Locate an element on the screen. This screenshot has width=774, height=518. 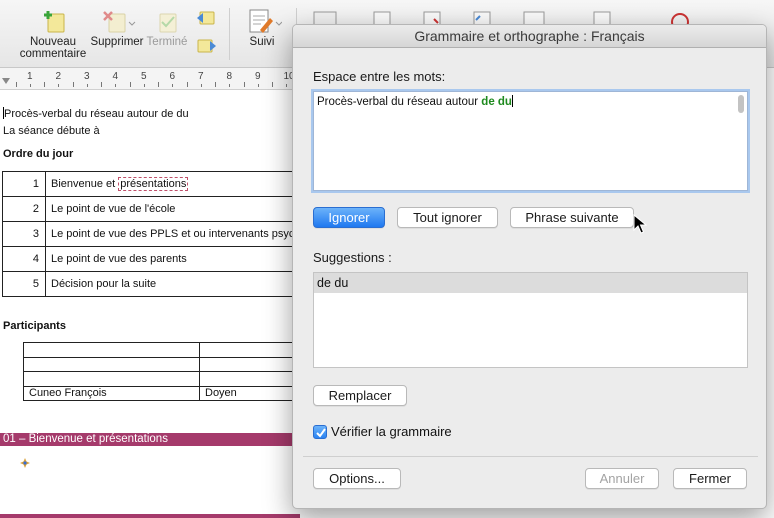
agenda-number: 4 is located at coordinates (24, 259).